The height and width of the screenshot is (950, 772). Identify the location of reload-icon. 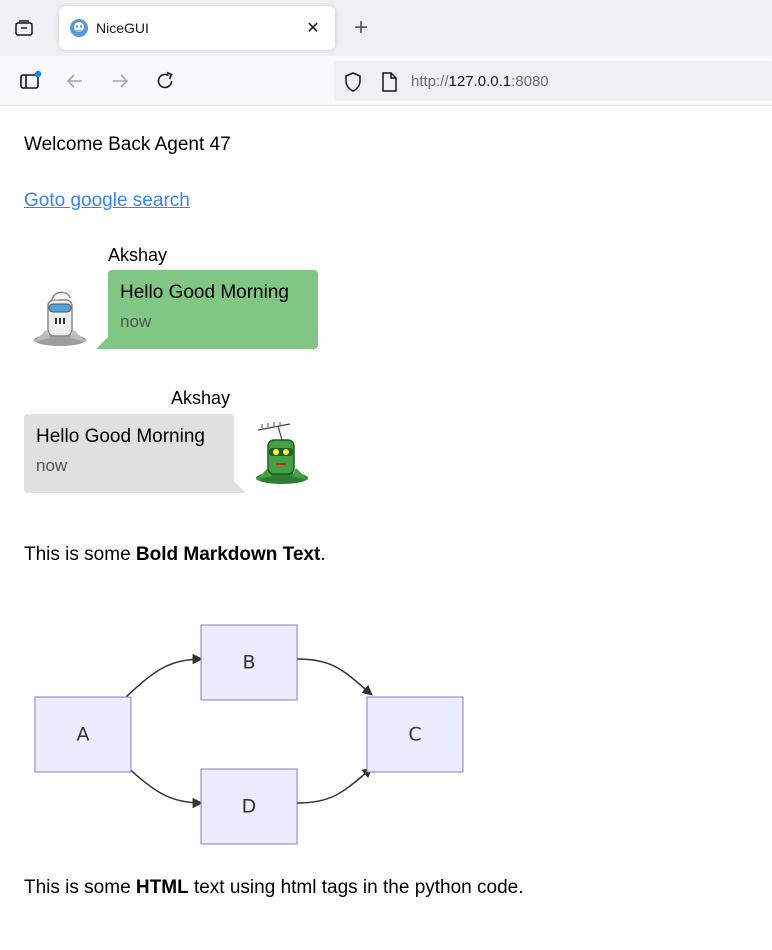
(165, 80).